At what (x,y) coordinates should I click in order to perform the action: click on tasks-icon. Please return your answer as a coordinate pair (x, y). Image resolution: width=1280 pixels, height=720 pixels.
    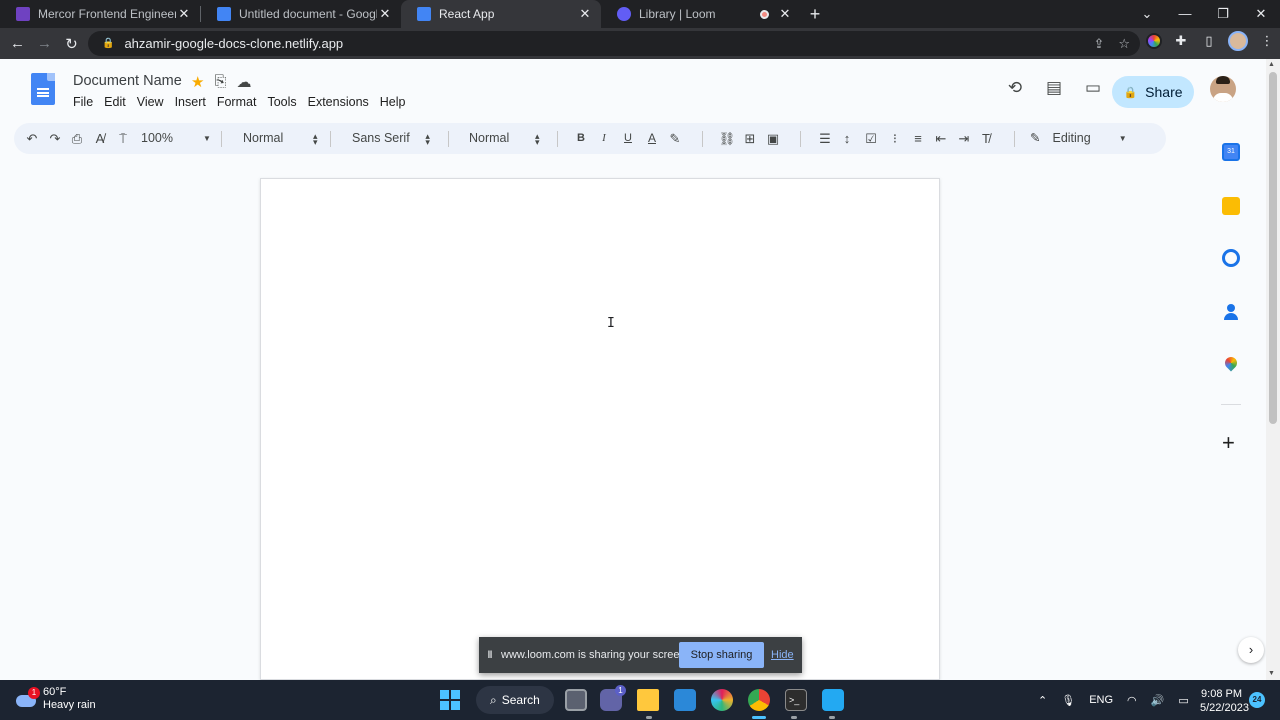
    Looking at the image, I should click on (1231, 258).